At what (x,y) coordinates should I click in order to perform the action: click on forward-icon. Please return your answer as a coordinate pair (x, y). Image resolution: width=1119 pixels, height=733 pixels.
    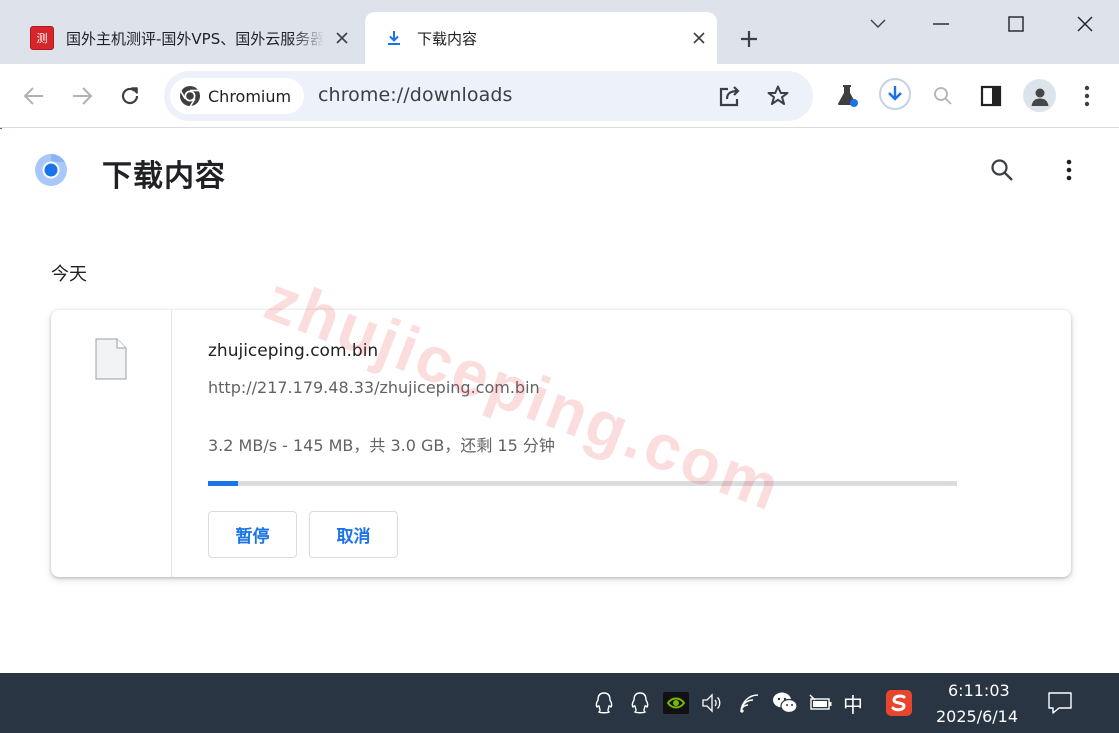
    Looking at the image, I should click on (83, 96).